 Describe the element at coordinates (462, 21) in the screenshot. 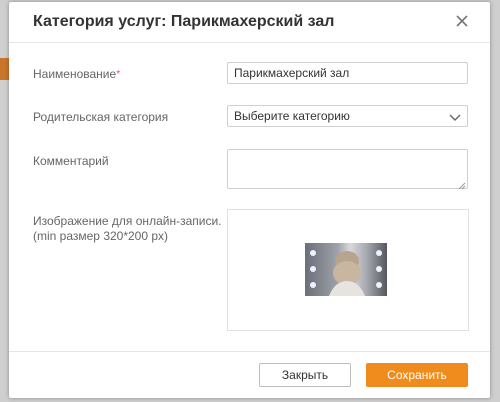

I see `close-icon` at that location.